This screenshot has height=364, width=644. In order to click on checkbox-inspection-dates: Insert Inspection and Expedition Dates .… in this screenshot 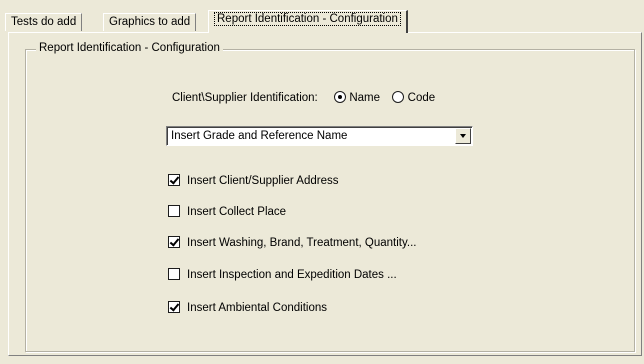, I will do `click(282, 274)`.